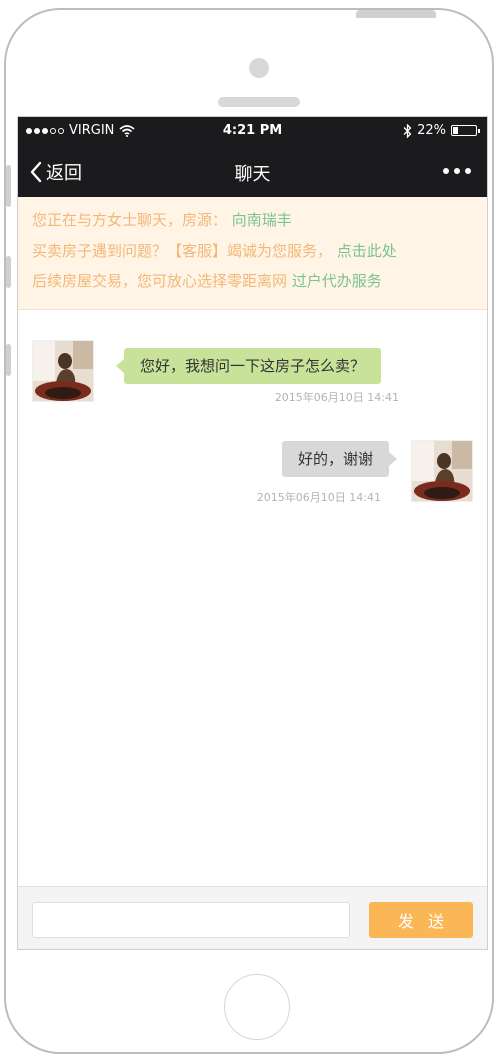 The height and width of the screenshot is (1060, 499). I want to click on message-bubble-outgoing: 好的，谢谢, so click(339, 459).